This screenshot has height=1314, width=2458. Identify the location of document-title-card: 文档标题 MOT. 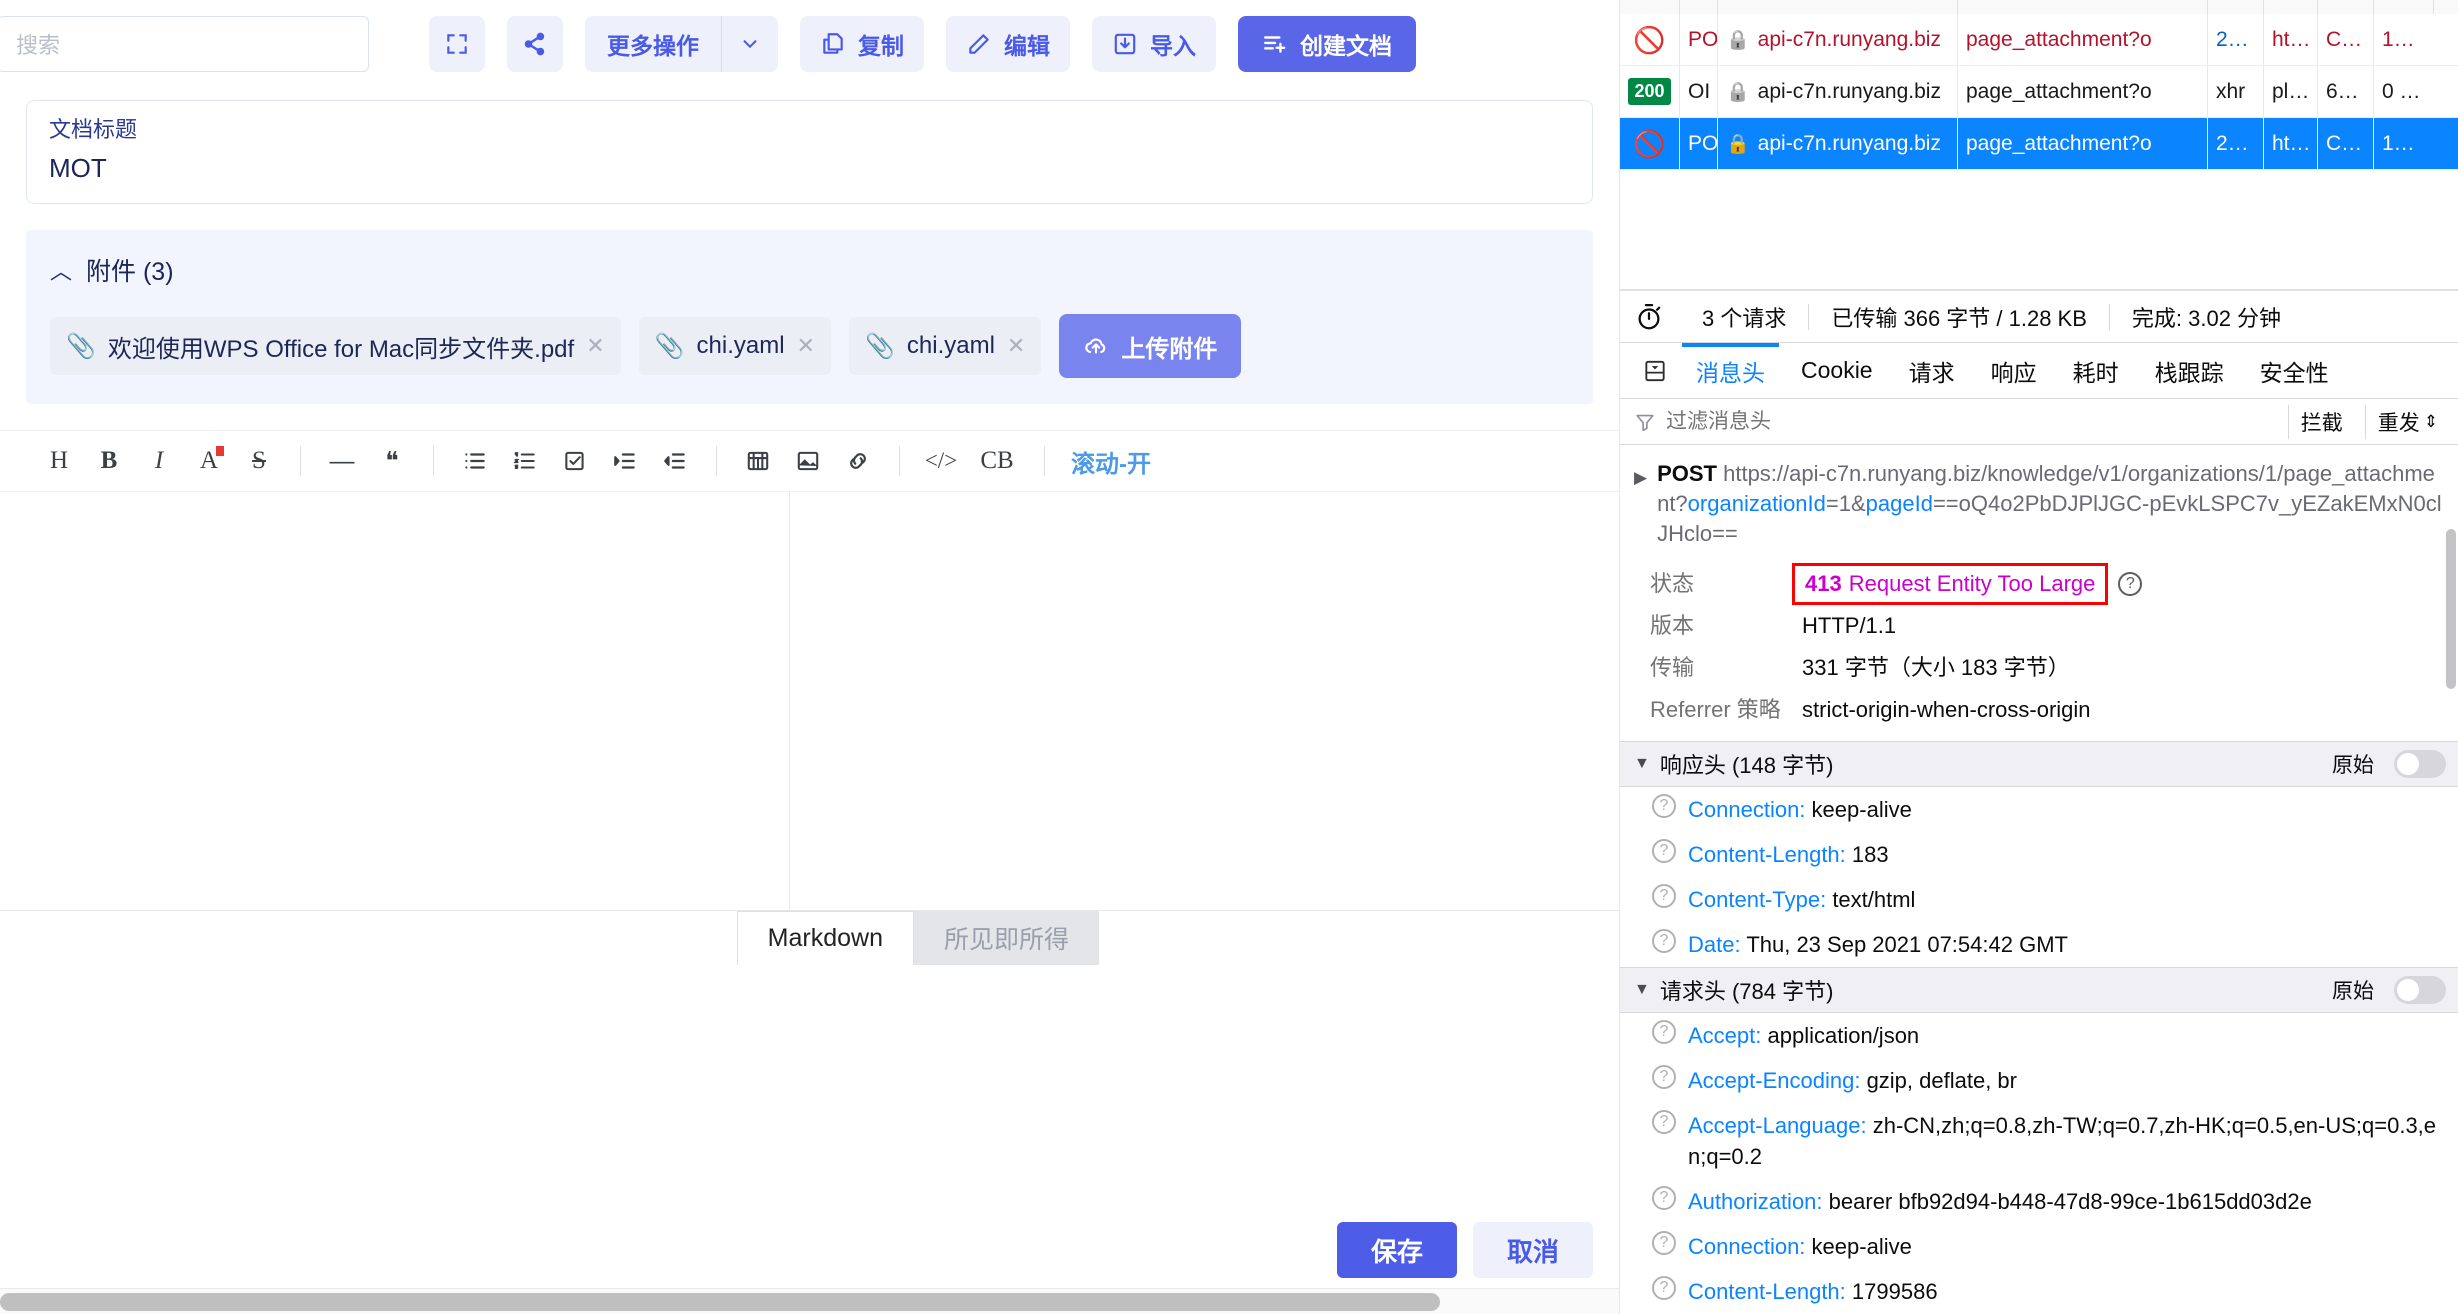
(809, 152).